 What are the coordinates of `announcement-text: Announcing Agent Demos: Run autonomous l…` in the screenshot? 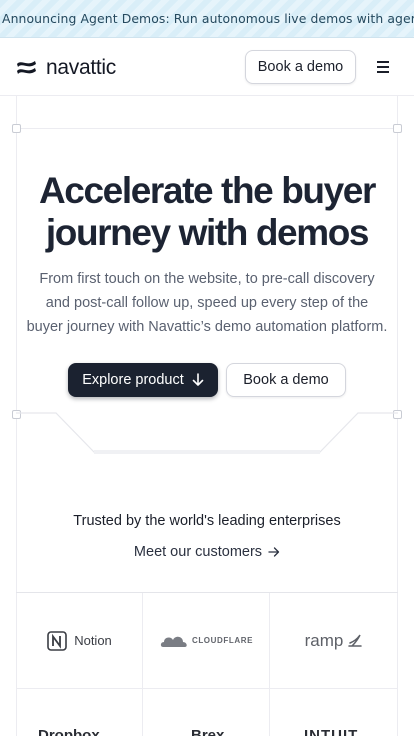 It's located at (208, 18).